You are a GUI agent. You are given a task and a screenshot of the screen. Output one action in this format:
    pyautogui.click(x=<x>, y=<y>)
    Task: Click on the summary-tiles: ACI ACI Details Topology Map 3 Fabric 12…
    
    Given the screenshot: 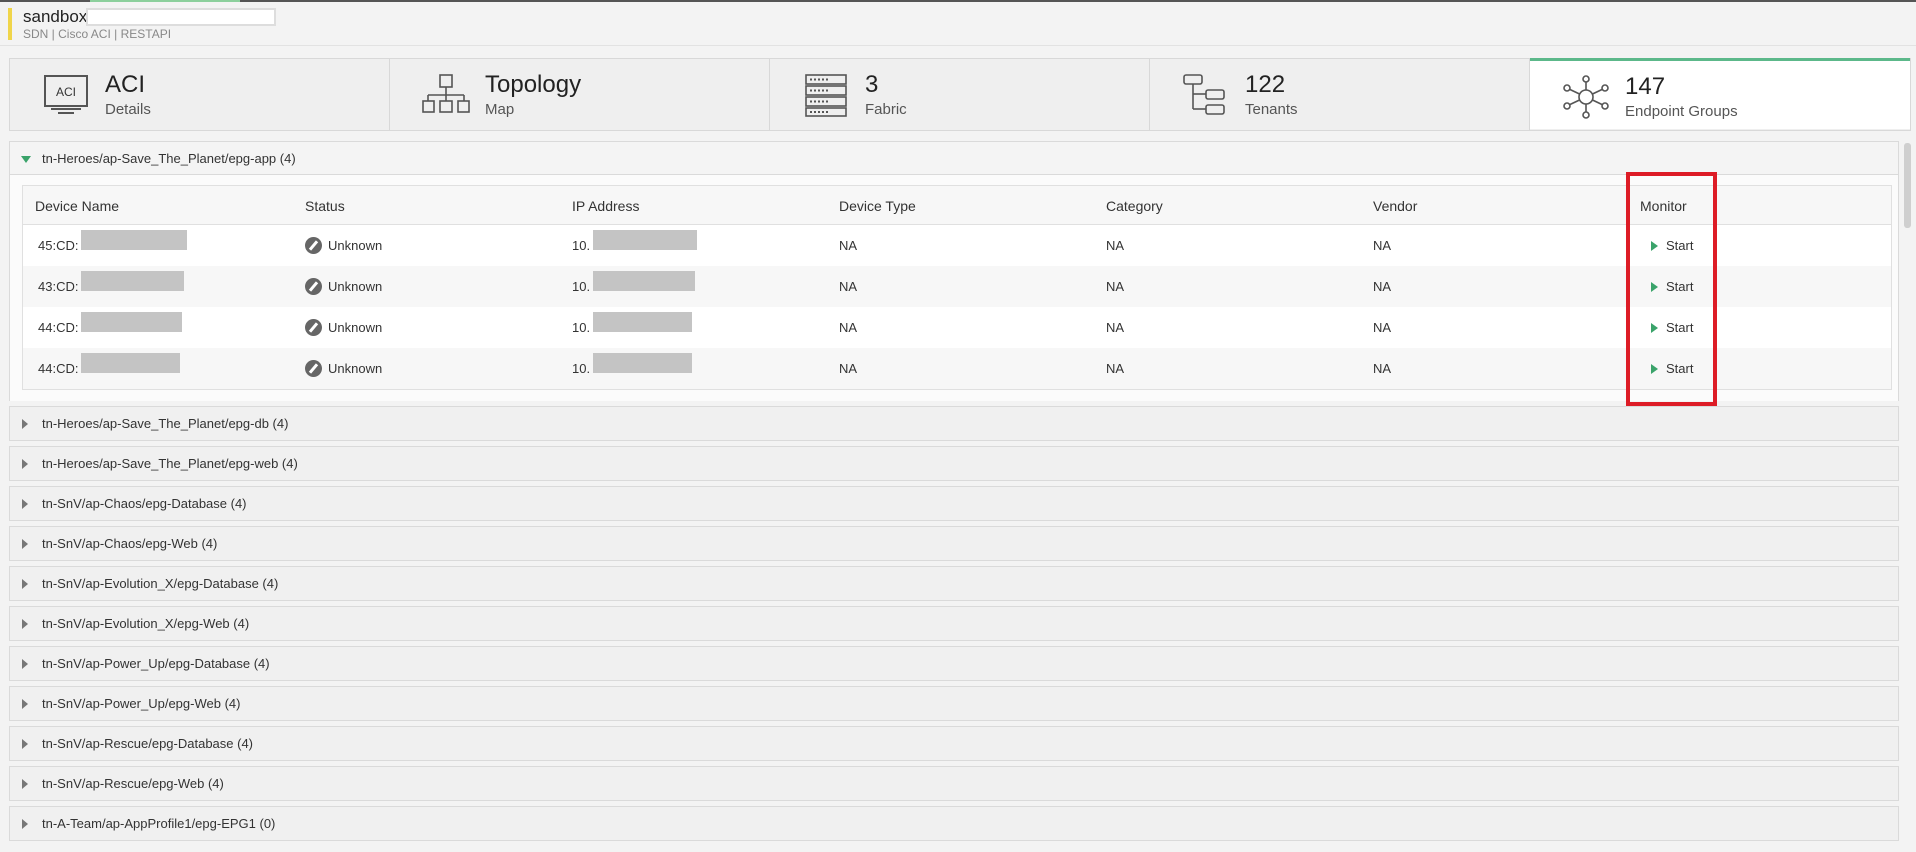 What is the action you would take?
    pyautogui.click(x=960, y=94)
    